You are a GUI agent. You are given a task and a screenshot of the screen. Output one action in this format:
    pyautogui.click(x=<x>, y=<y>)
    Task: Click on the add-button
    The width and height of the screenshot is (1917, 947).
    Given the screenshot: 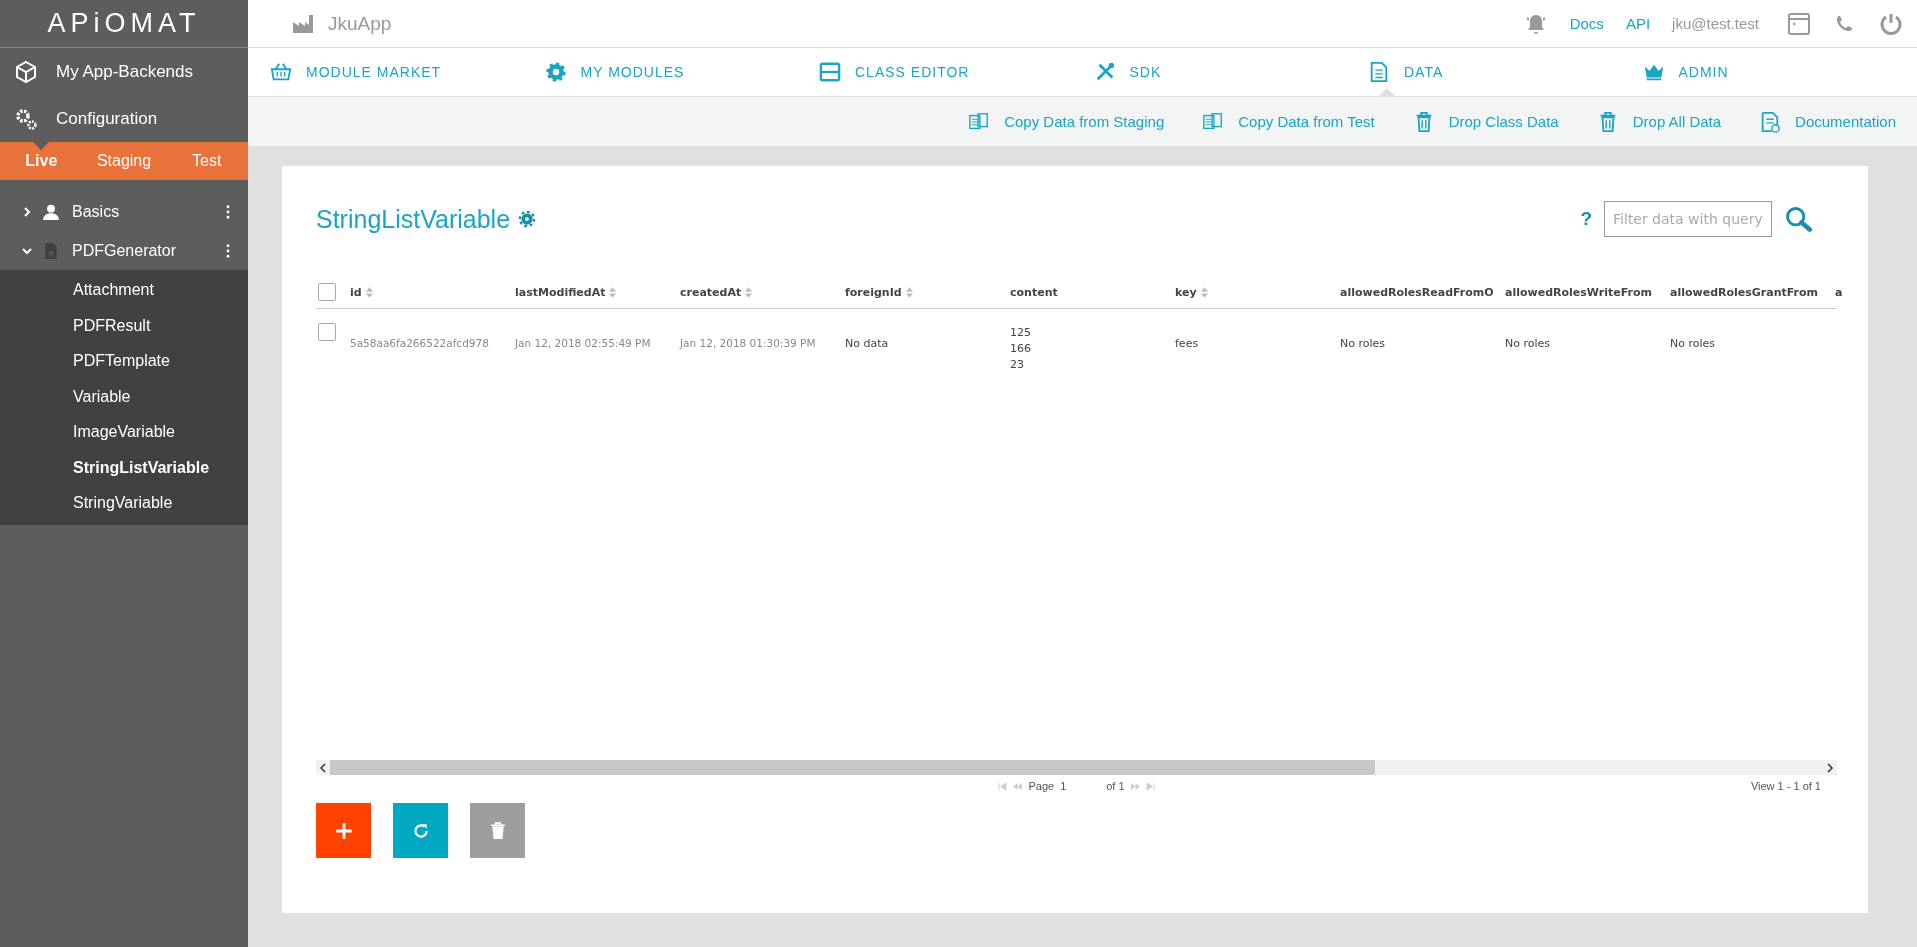 What is the action you would take?
    pyautogui.click(x=343, y=830)
    